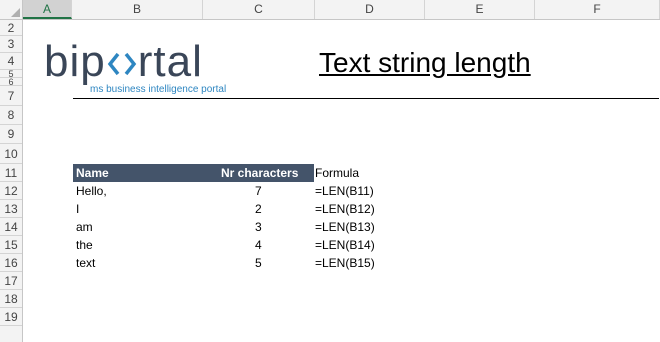 The width and height of the screenshot is (660, 342). What do you see at coordinates (15, 12) in the screenshot?
I see `select-all-icon` at bounding box center [15, 12].